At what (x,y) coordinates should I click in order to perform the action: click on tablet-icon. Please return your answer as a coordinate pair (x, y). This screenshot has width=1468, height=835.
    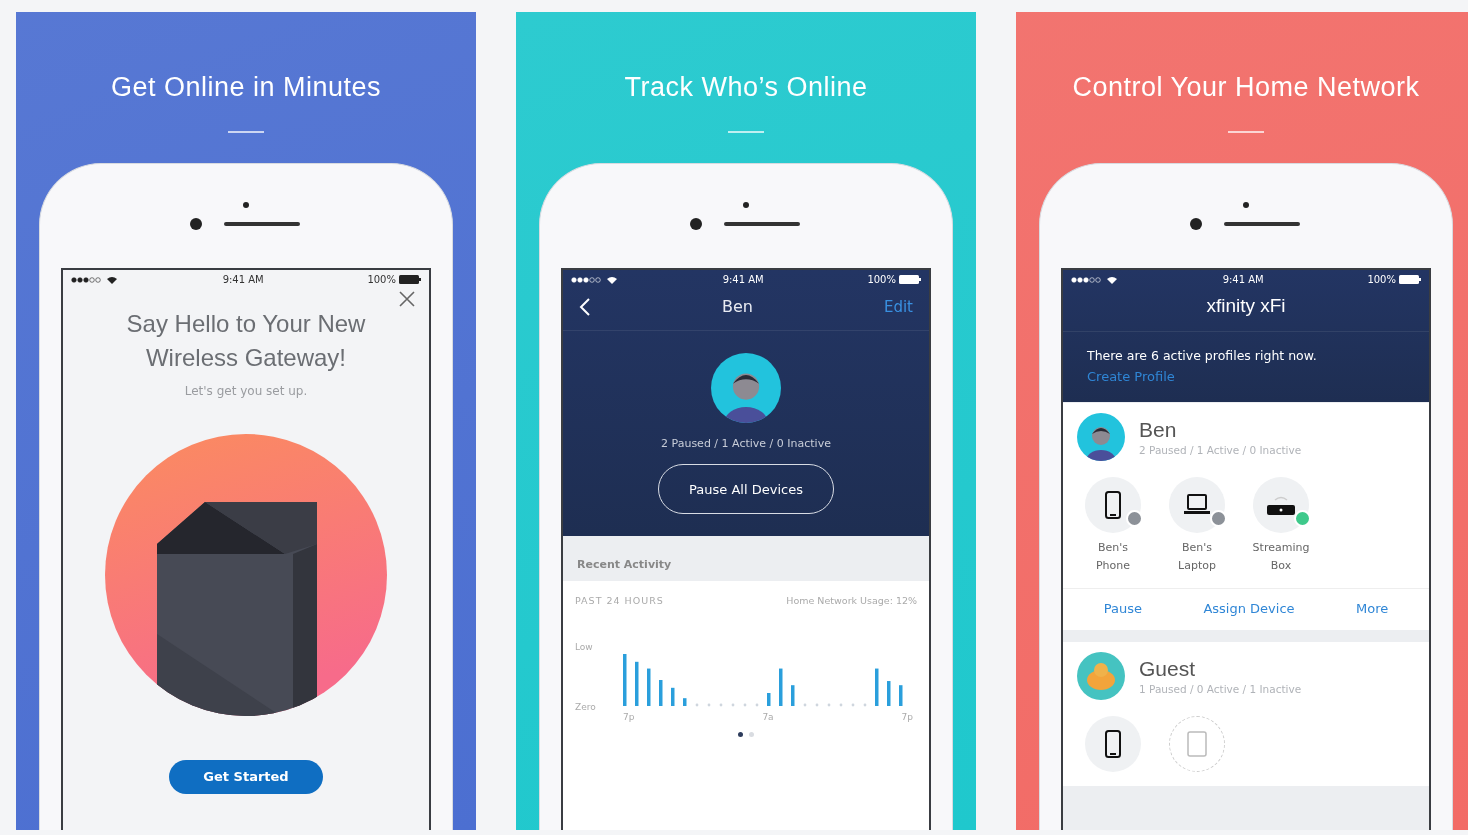
    Looking at the image, I should click on (1197, 744).